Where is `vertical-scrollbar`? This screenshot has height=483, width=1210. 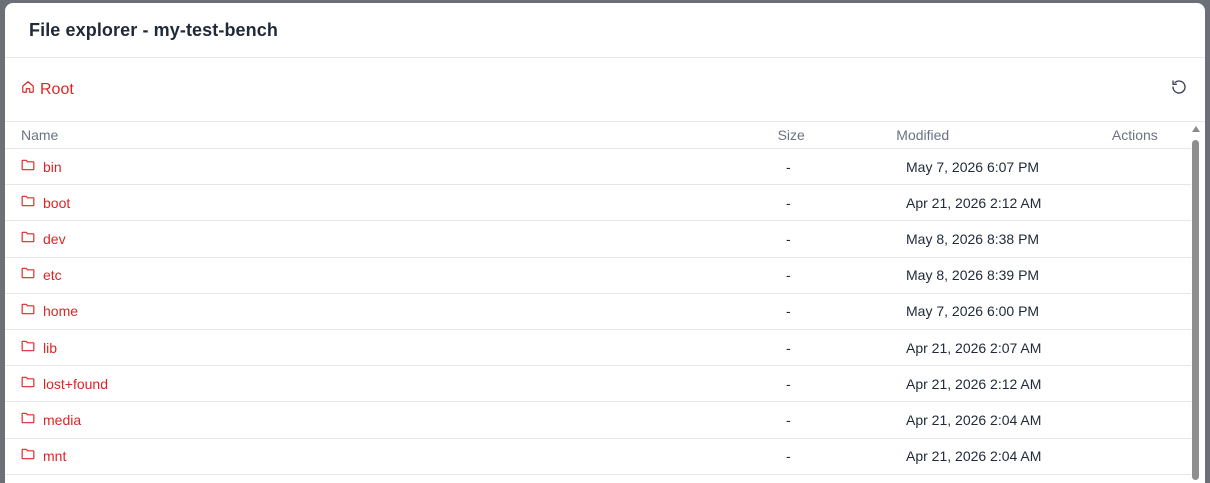 vertical-scrollbar is located at coordinates (1195, 302).